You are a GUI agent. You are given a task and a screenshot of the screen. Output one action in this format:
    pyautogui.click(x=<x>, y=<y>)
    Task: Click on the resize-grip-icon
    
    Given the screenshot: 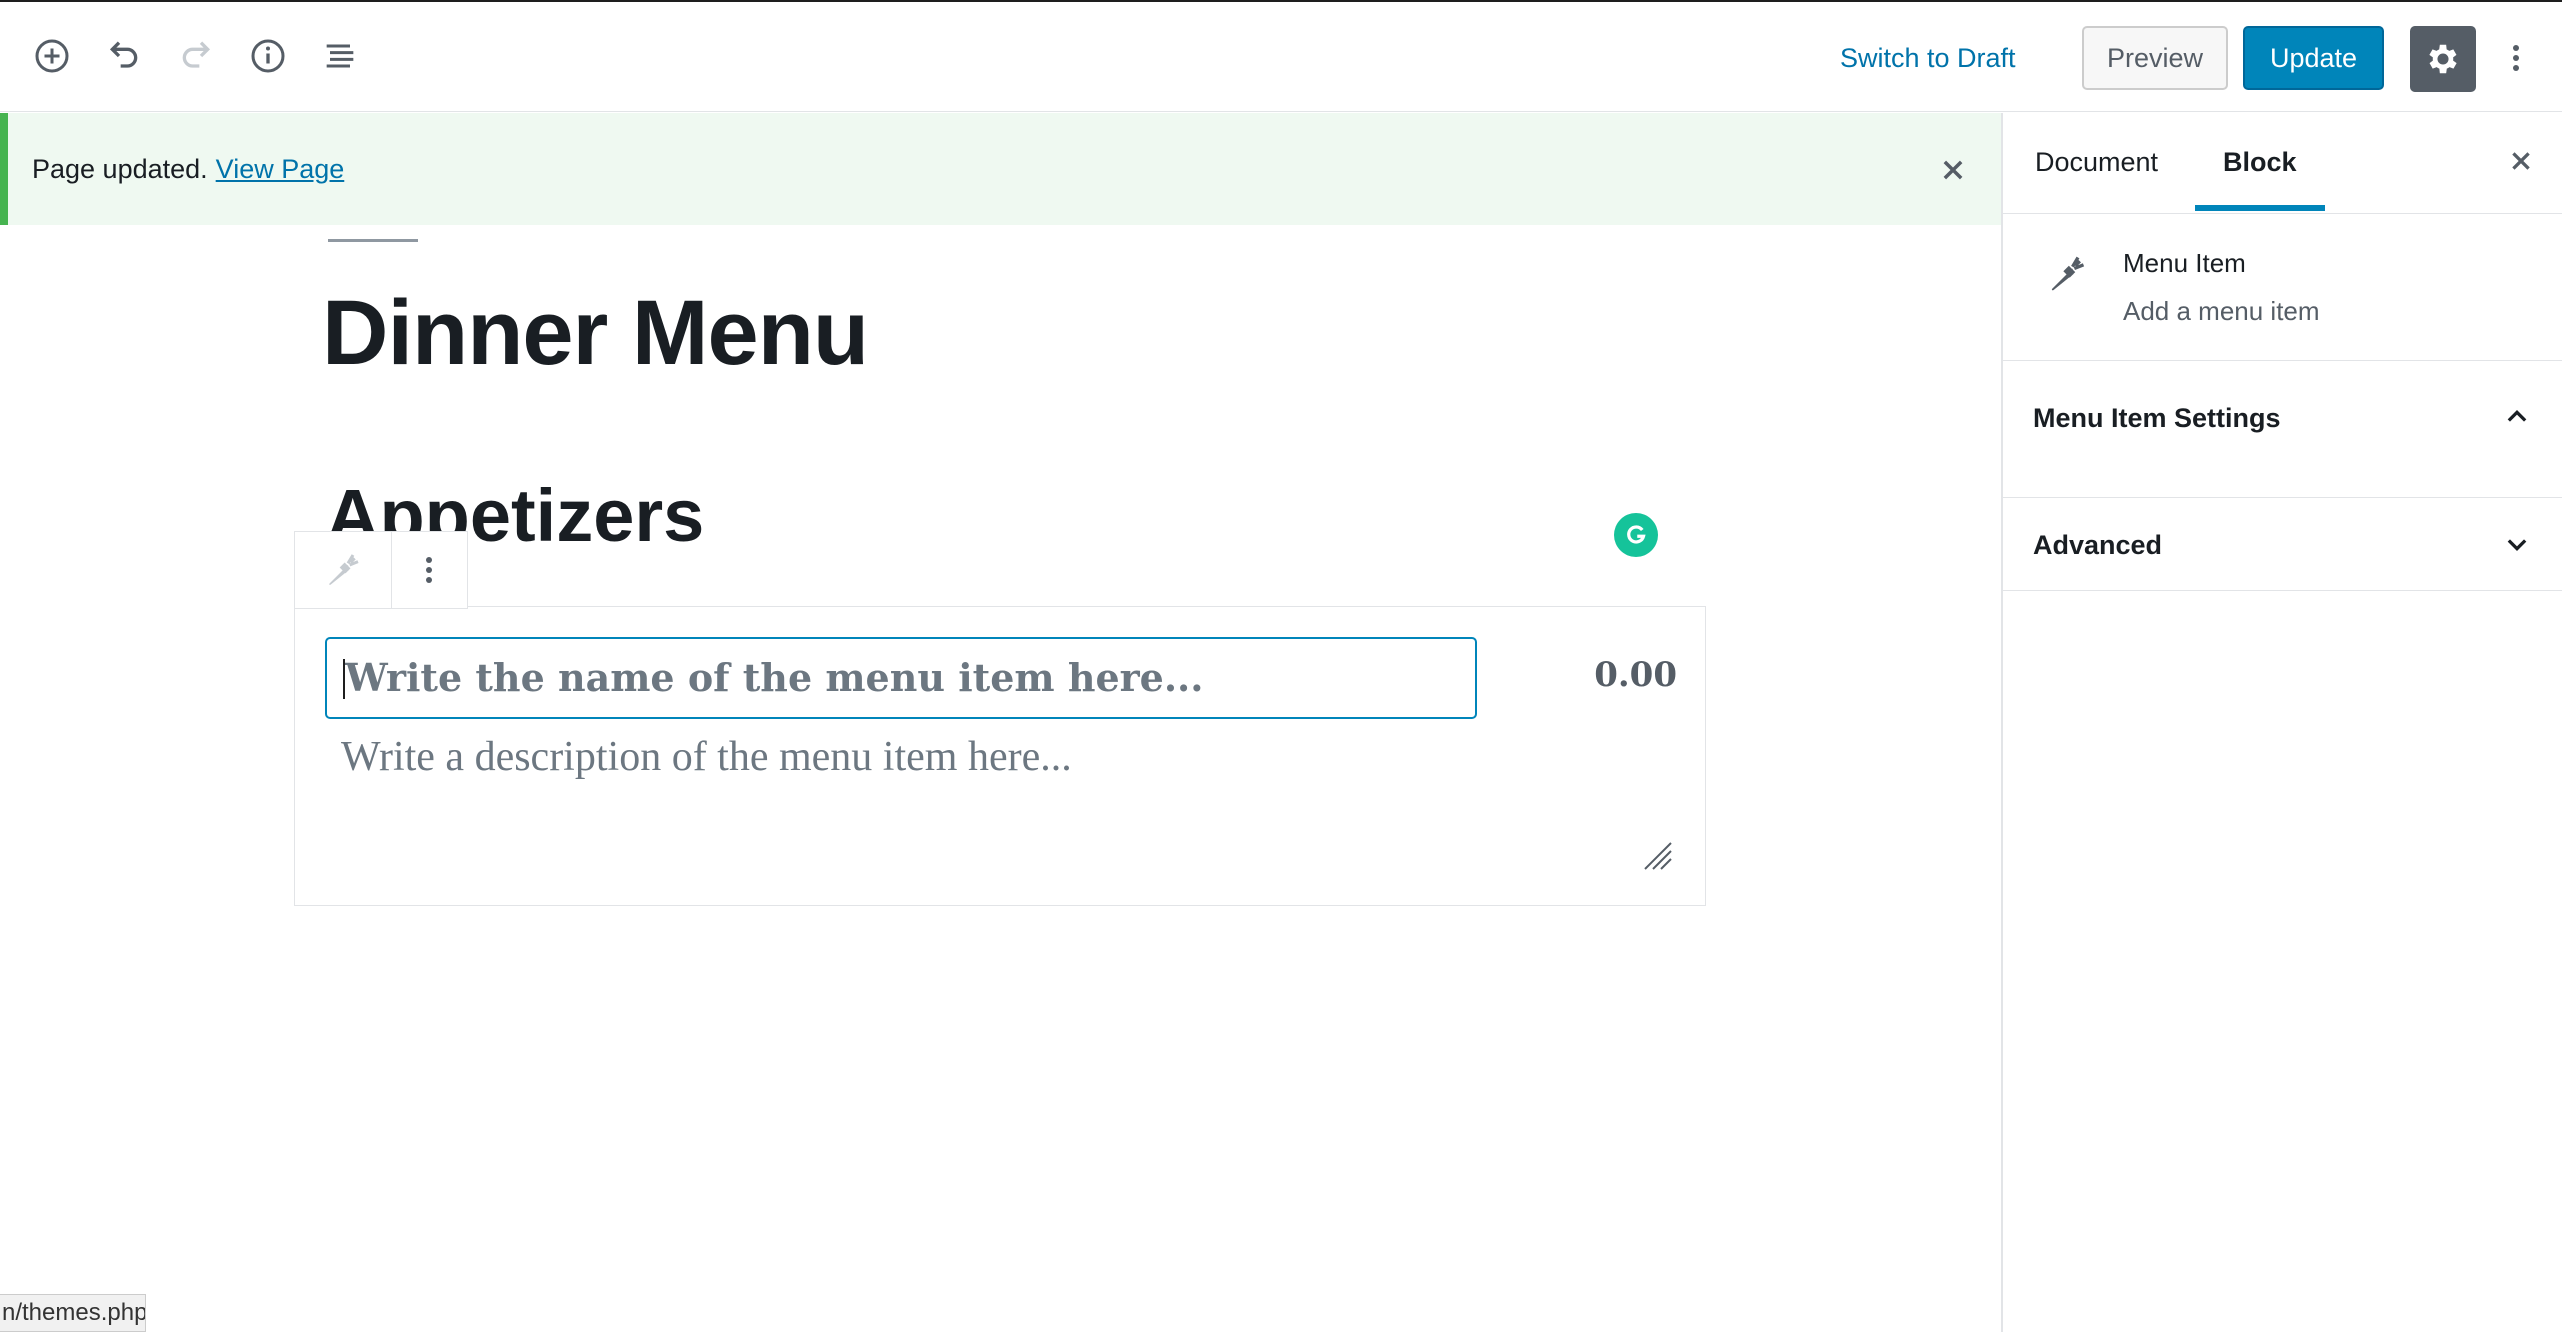 What is the action you would take?
    pyautogui.click(x=1658, y=856)
    